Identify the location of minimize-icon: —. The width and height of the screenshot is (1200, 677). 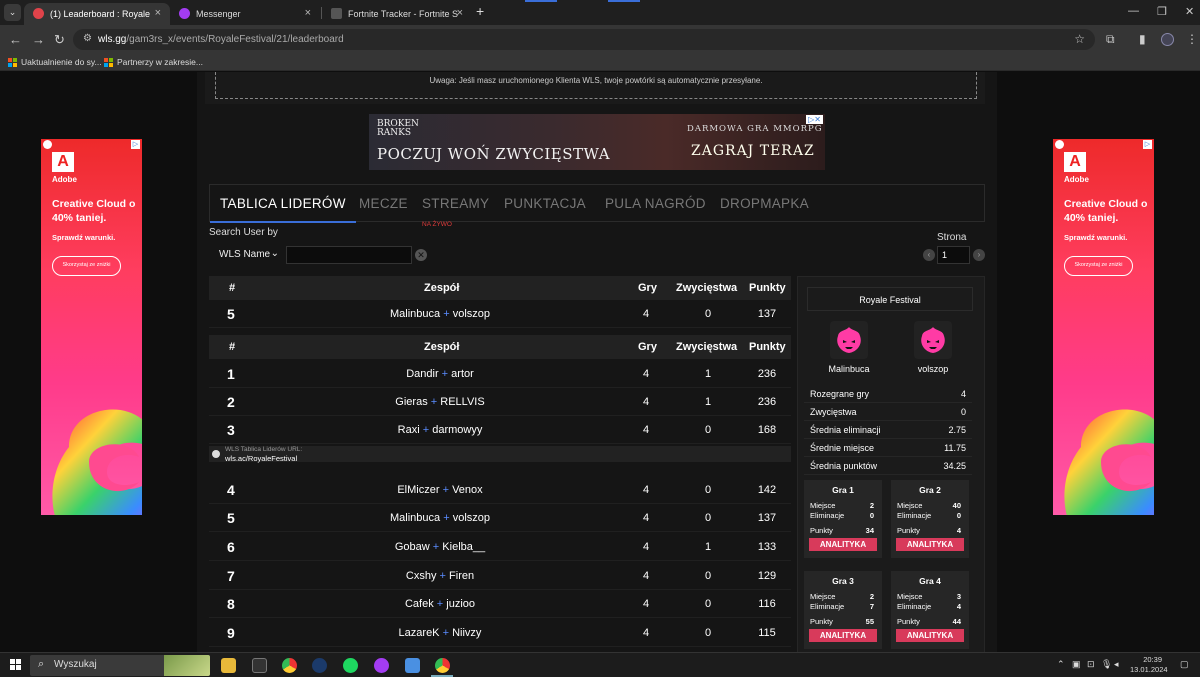
(1133, 11).